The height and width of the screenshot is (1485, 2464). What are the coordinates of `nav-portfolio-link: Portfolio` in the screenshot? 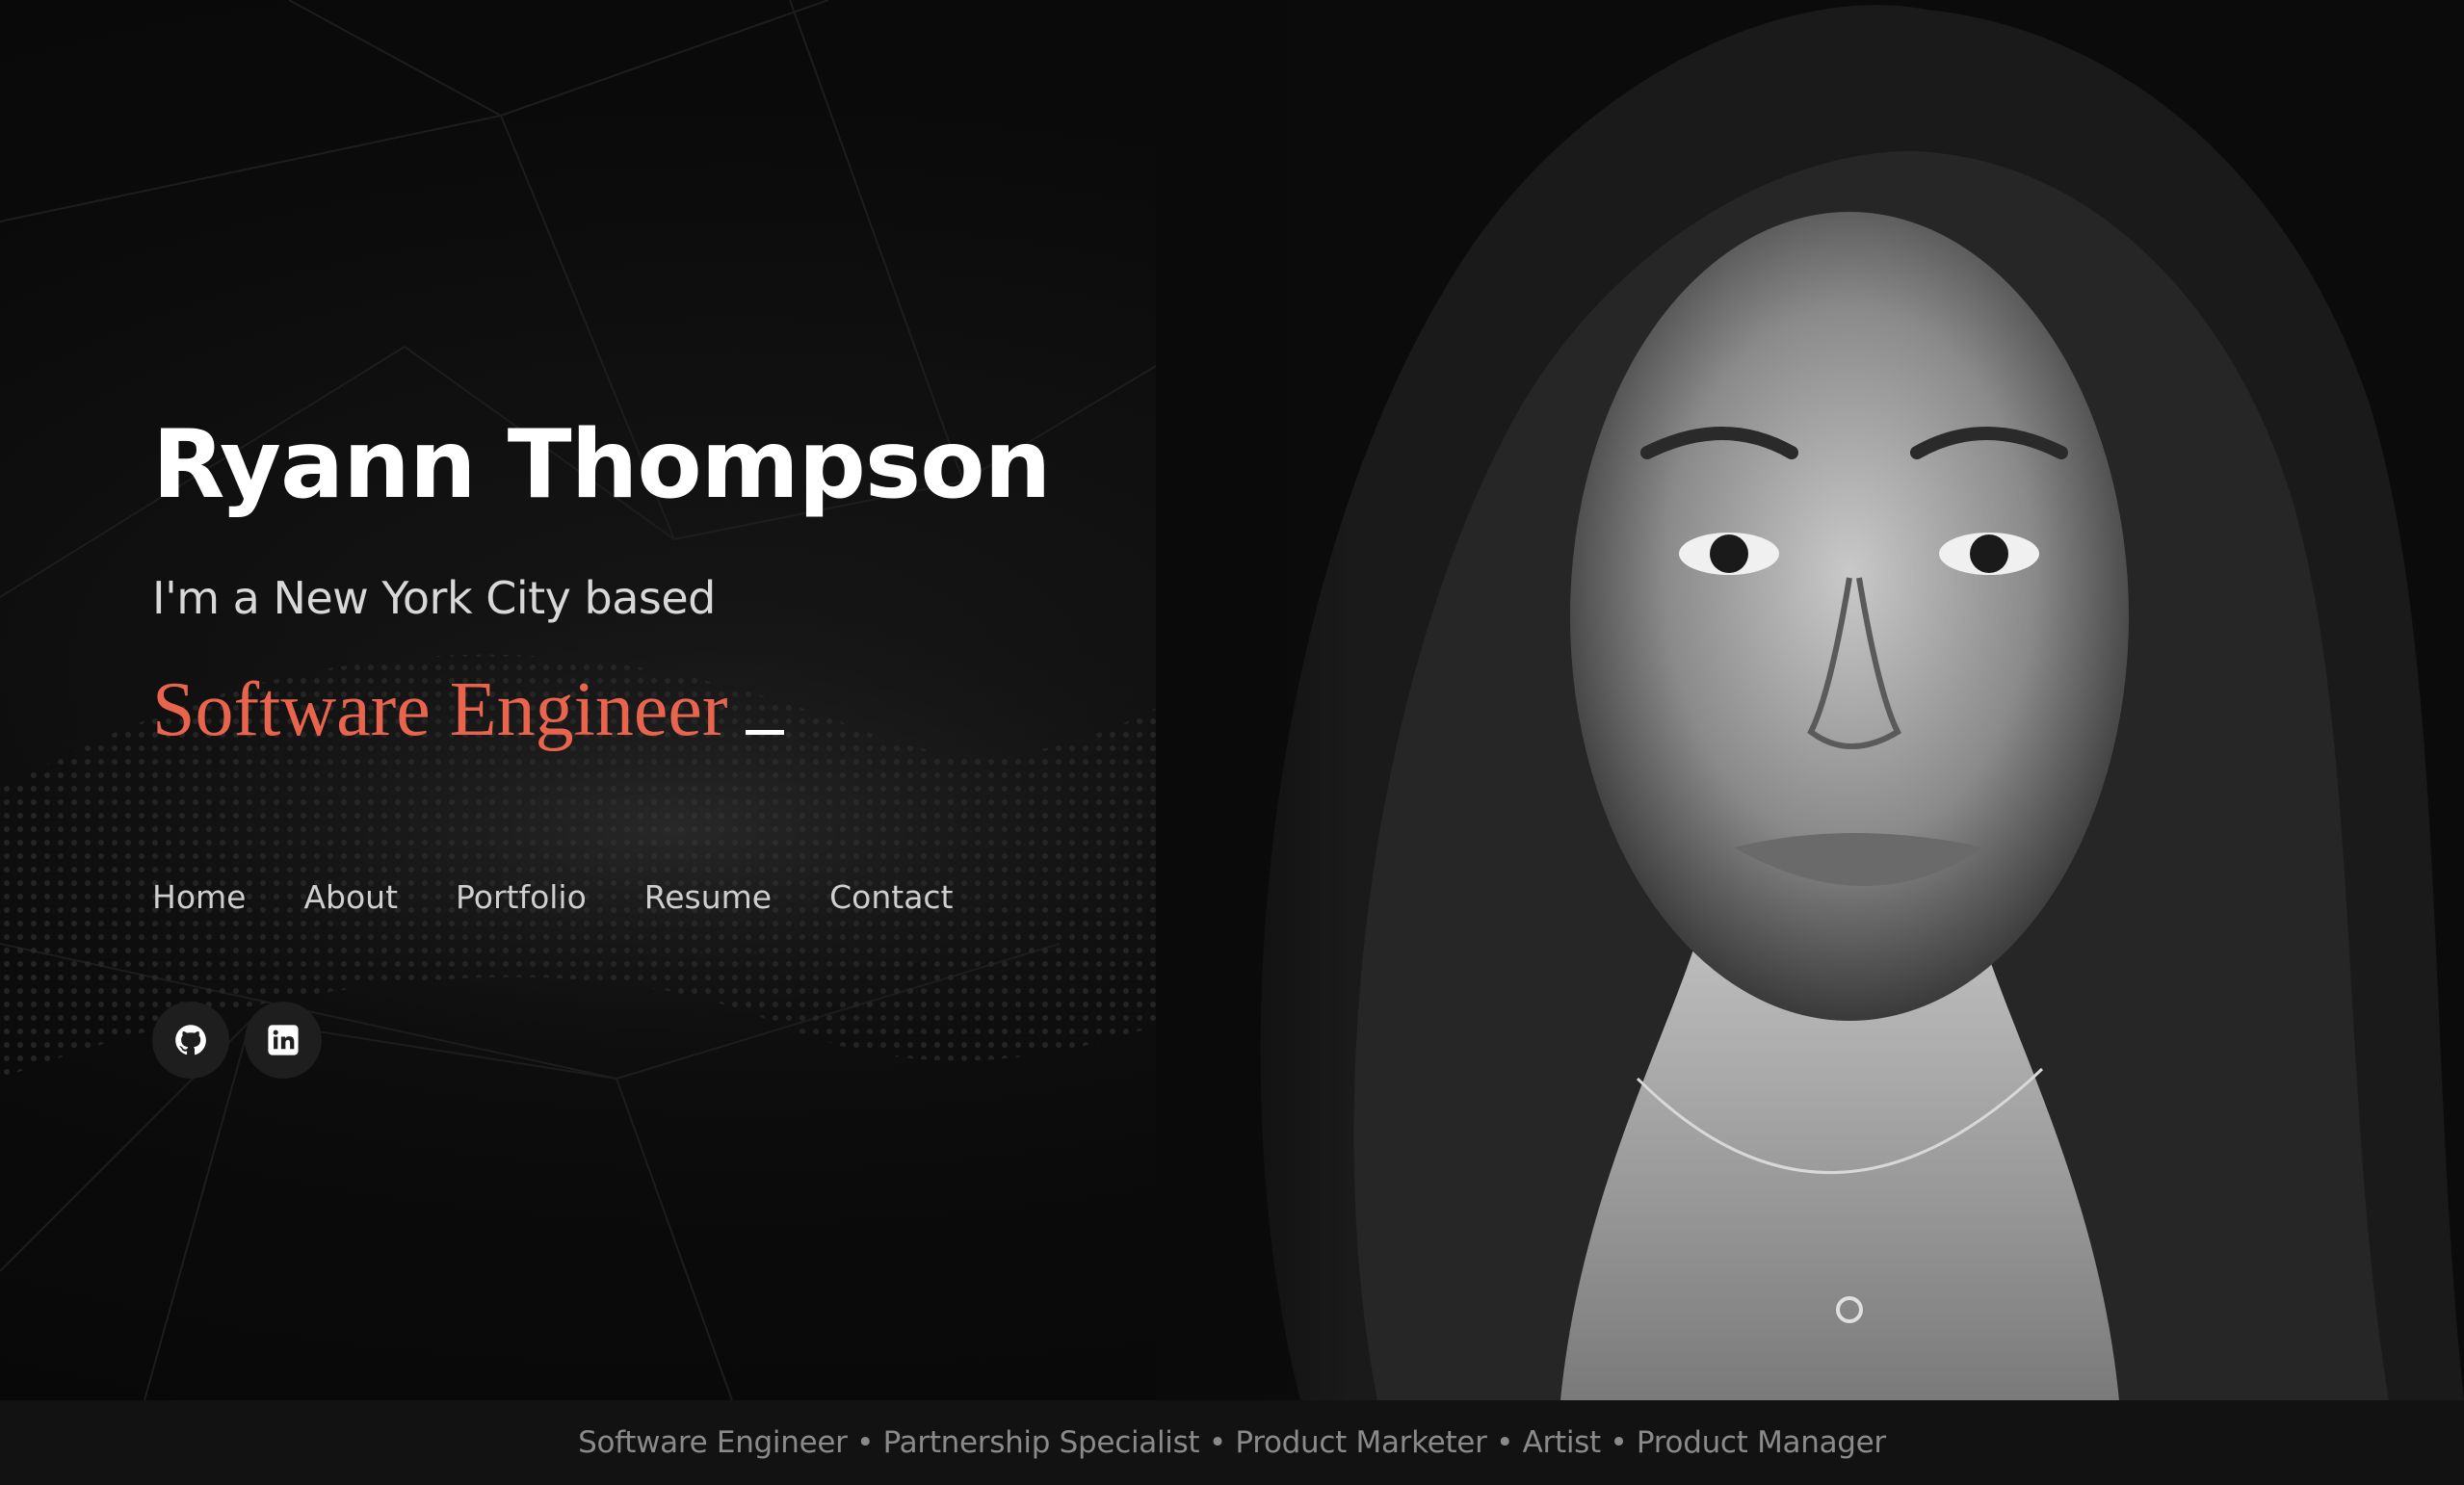 It's located at (521, 897).